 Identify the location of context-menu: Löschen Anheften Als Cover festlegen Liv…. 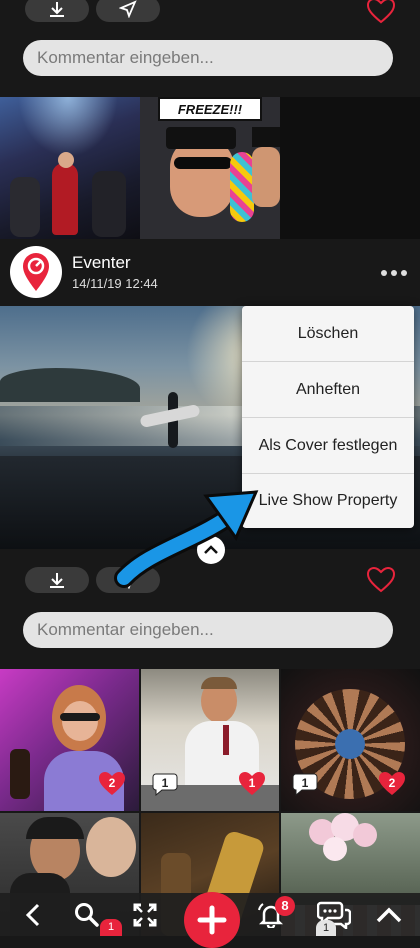
(328, 417).